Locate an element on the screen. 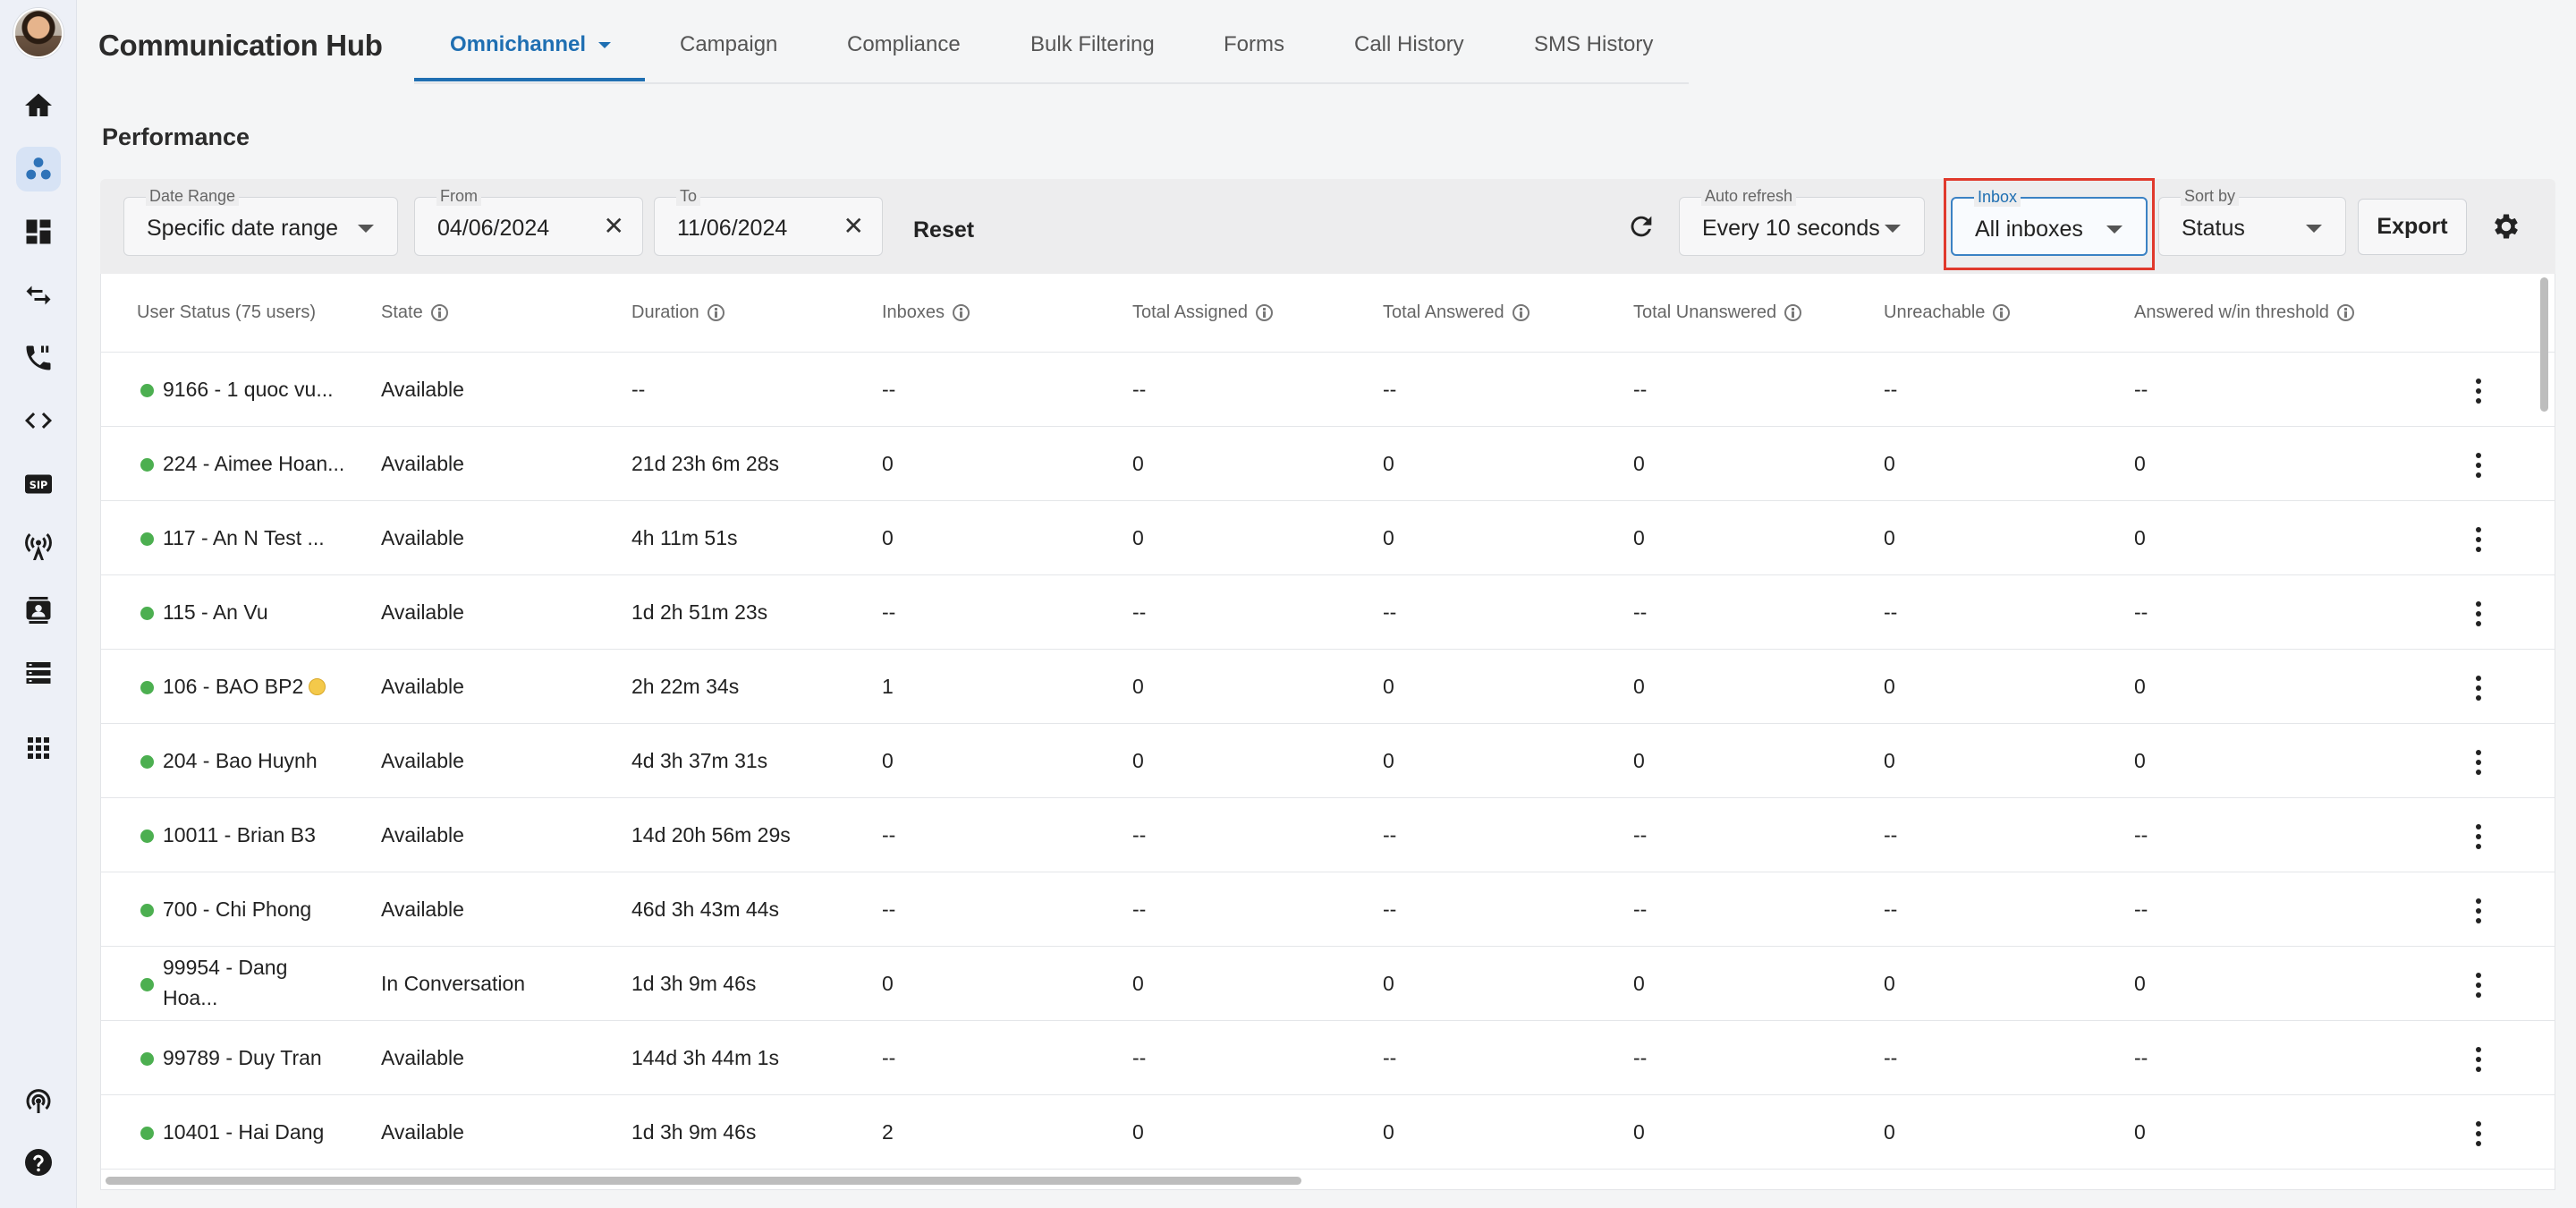 The image size is (2576, 1208). chevron-down-icon is located at coordinates (1893, 229).